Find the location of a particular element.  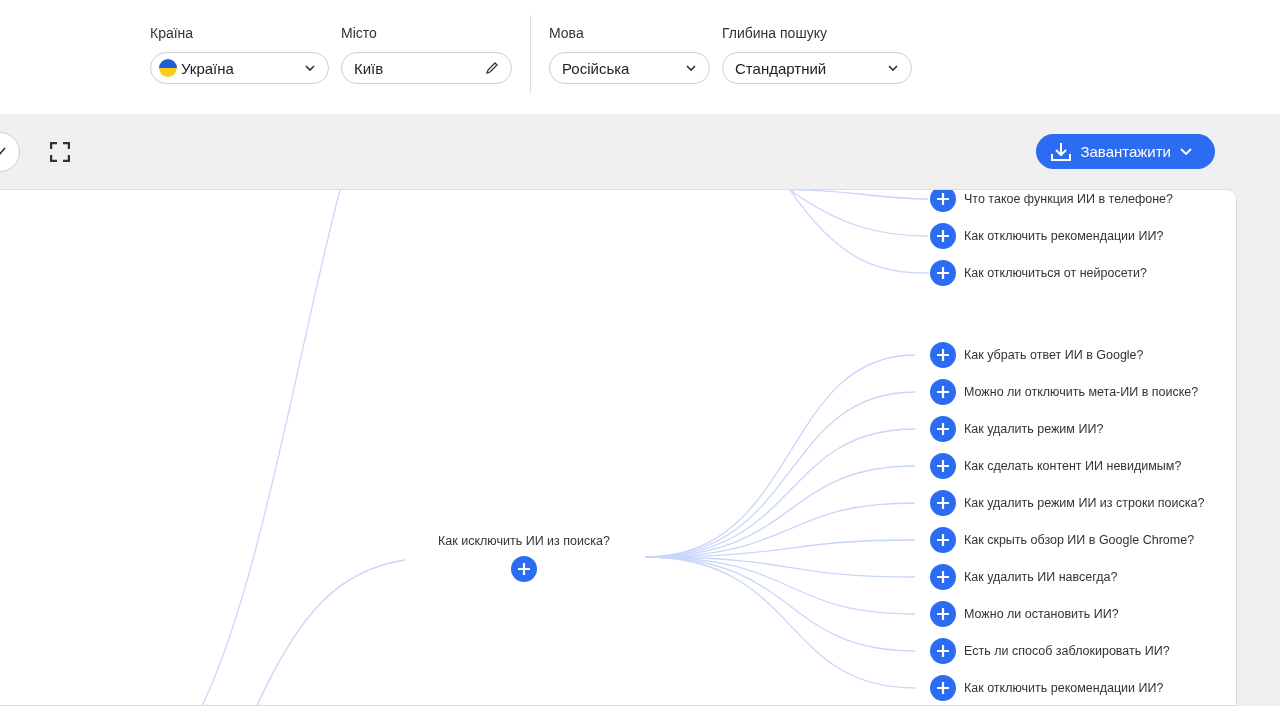

dropdown: Стандартний is located at coordinates (817, 68).